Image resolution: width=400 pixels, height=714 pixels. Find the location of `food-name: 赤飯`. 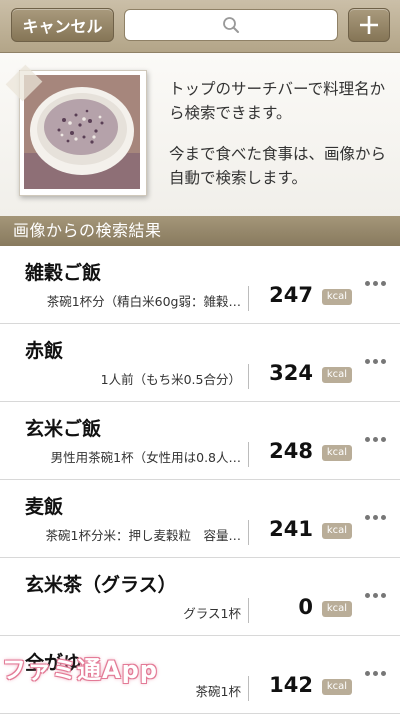

food-name: 赤飯 is located at coordinates (44, 351).